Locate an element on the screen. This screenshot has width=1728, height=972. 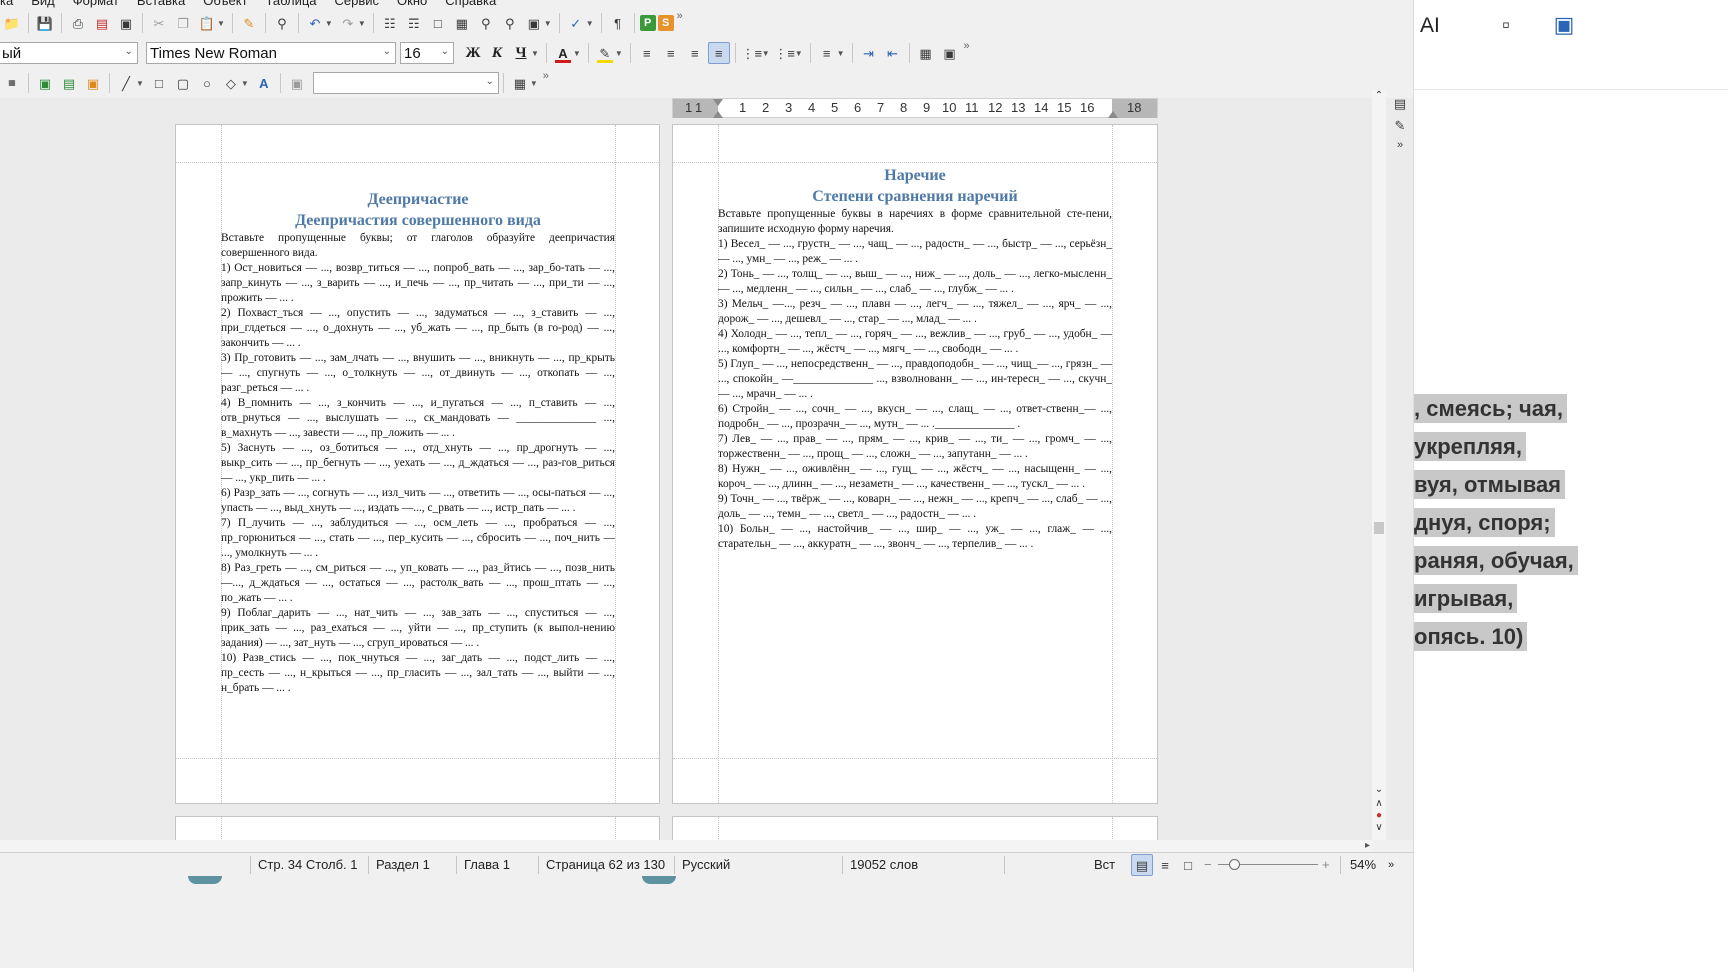
zoom-page-icon: ⚲ is located at coordinates (510, 23).